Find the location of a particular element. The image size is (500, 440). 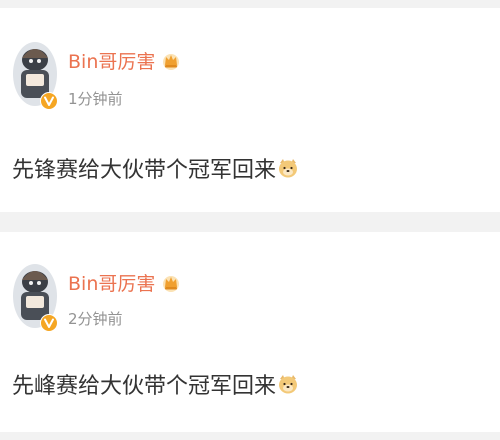

timestamp: 2分钟前 is located at coordinates (95, 318).